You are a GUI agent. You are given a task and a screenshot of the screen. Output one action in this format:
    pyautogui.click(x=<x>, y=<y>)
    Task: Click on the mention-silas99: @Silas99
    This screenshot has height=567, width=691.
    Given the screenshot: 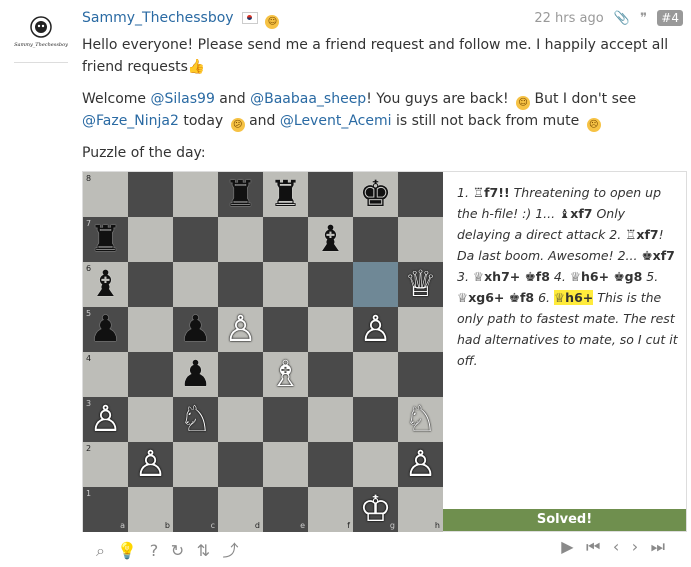 What is the action you would take?
    pyautogui.click(x=183, y=99)
    